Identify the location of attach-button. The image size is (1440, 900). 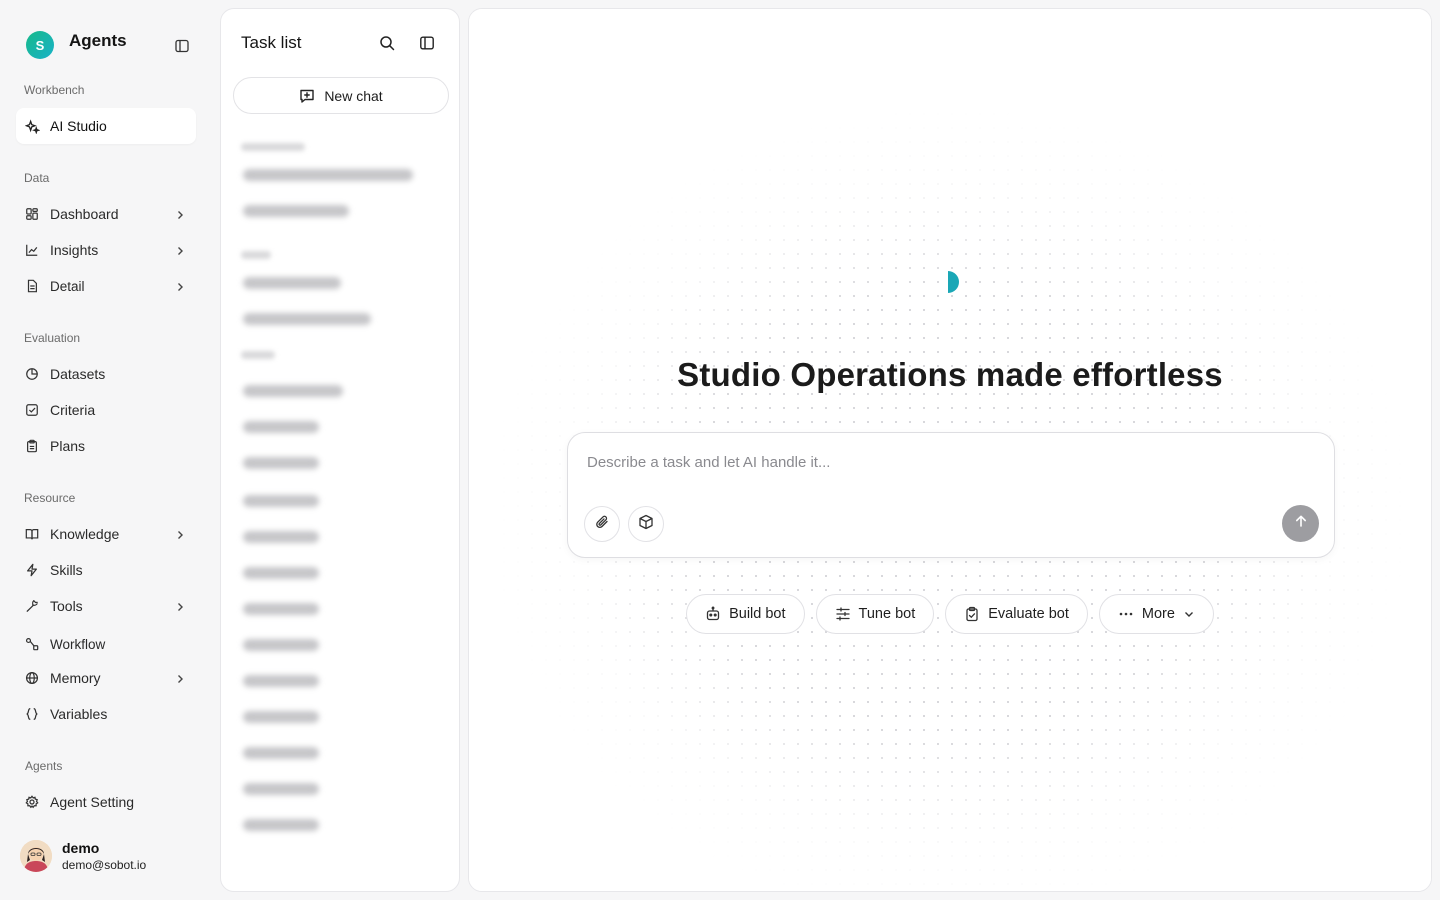
(602, 524).